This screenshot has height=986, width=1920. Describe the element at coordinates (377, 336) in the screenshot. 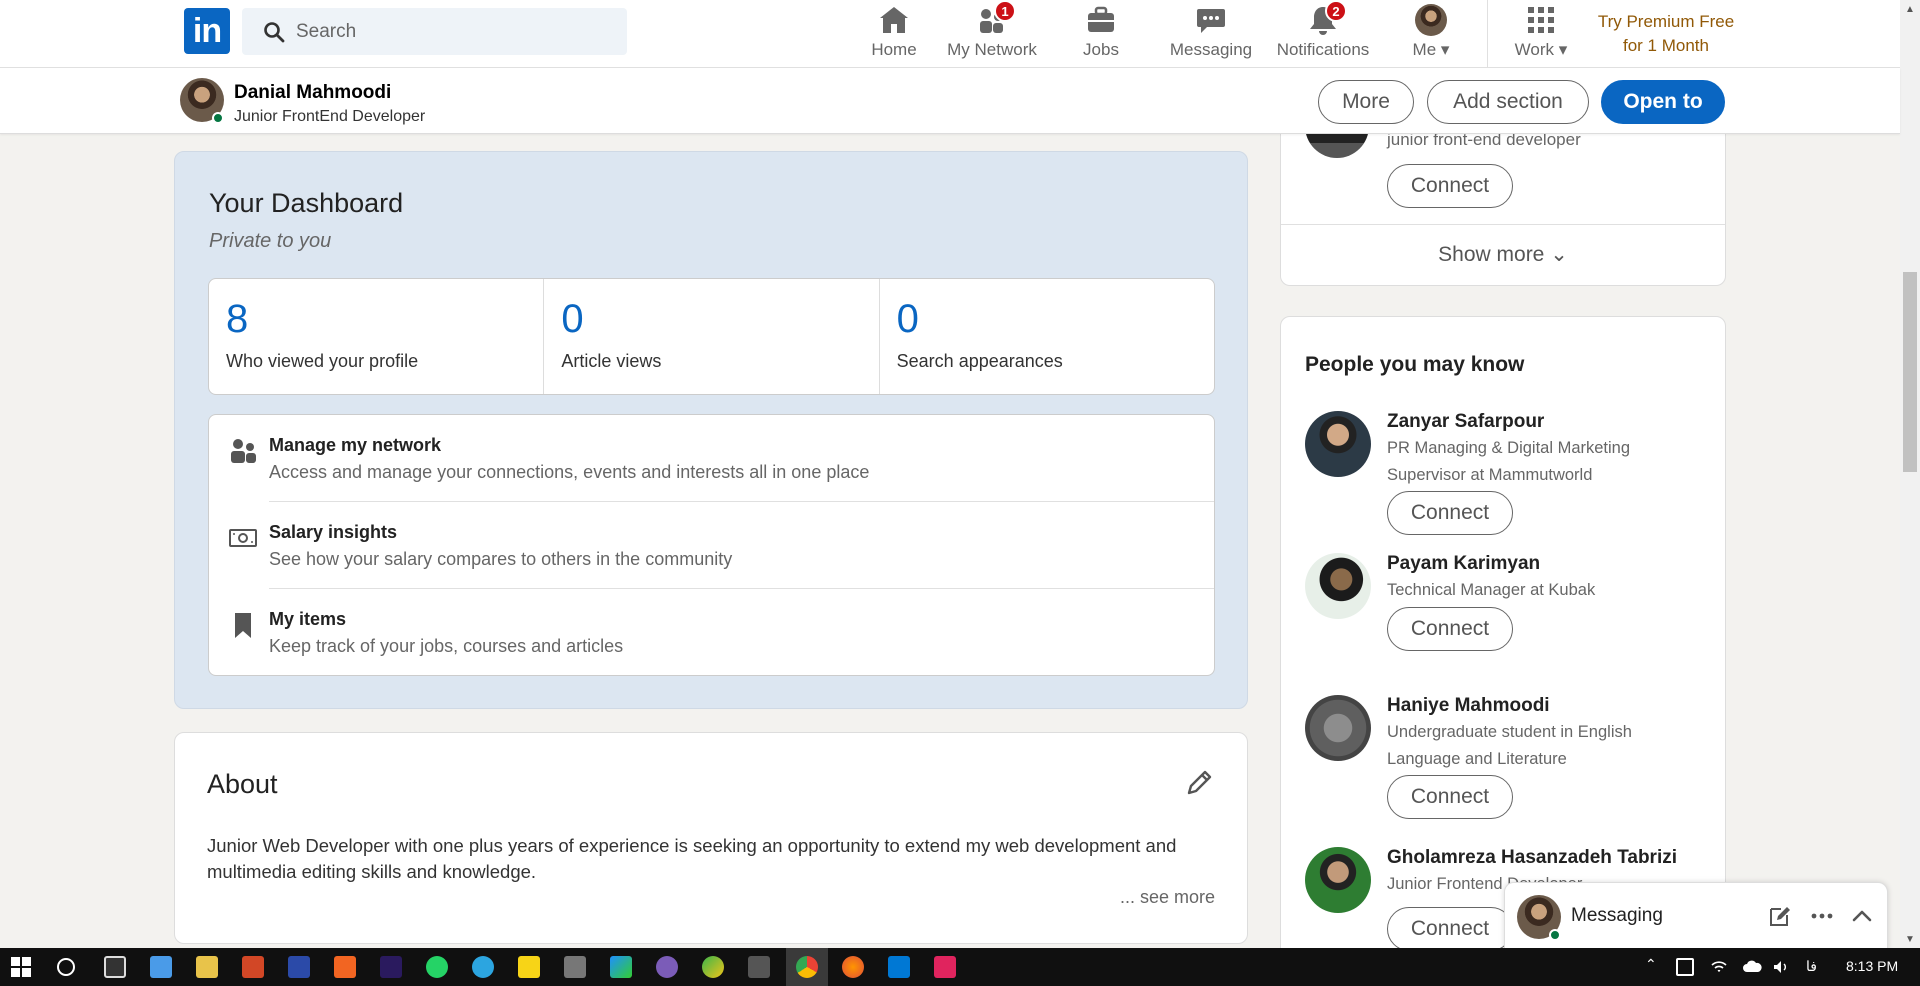

I see `stat-profile-views: 8 Who viewed your profile` at that location.